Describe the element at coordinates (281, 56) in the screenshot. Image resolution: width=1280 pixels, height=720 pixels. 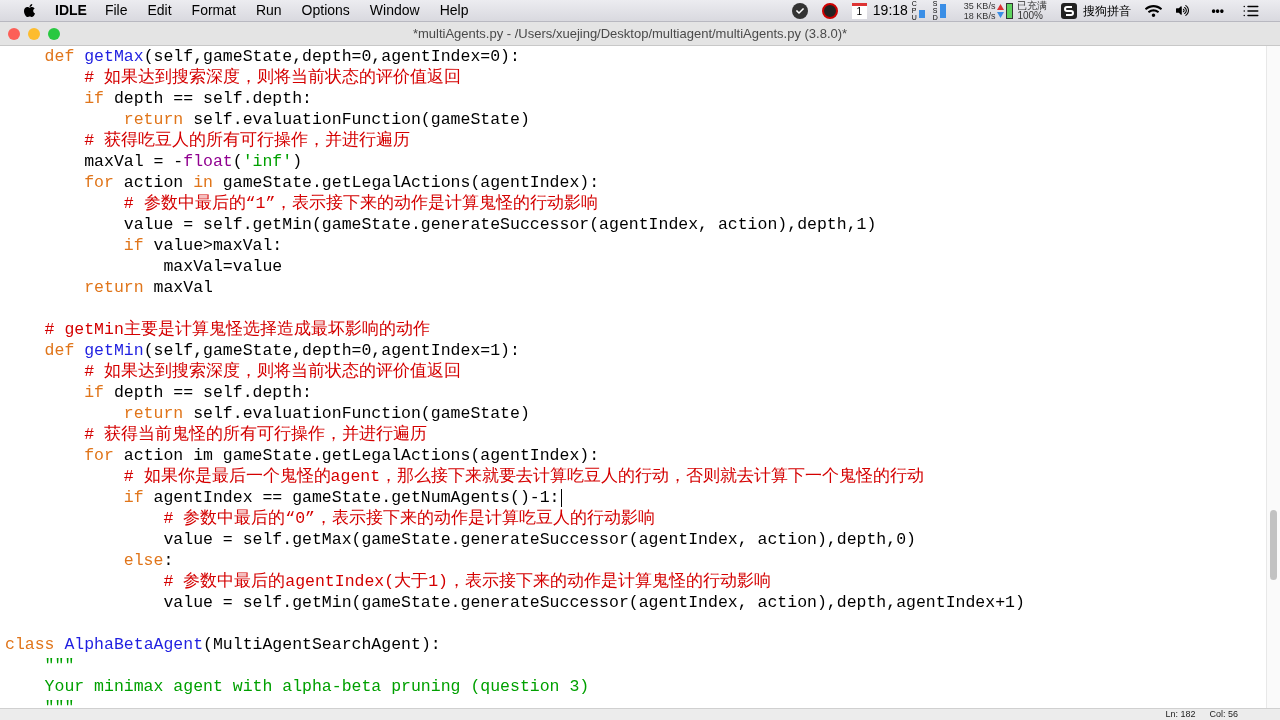
I see `code-line: def getMax(self,gameState,depth=0,agentIndex=0):` at that location.